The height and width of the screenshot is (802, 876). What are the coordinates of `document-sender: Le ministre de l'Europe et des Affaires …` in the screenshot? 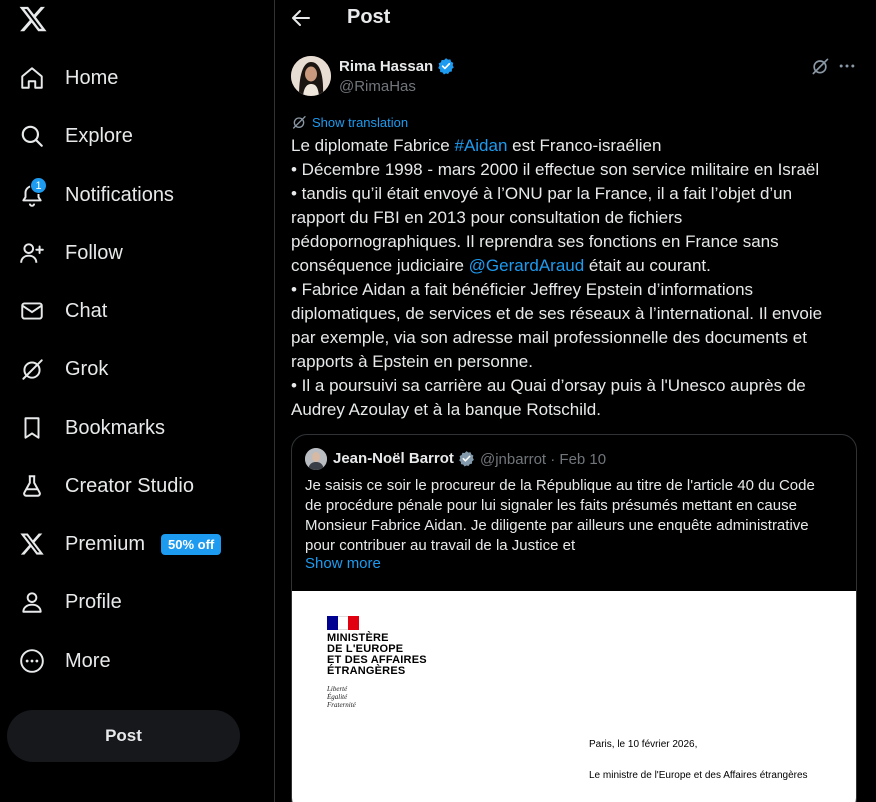 It's located at (698, 775).